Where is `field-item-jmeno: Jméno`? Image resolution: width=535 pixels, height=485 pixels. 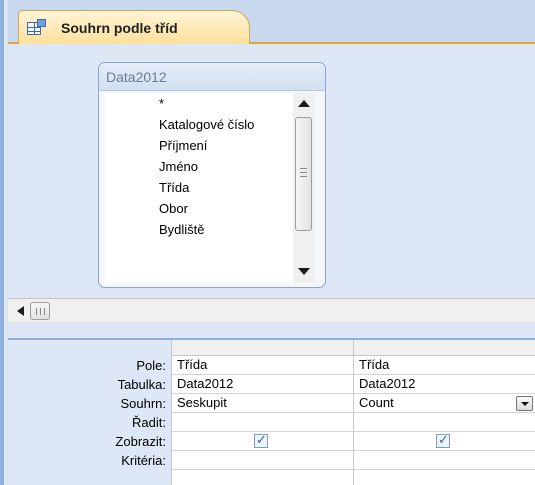
field-item-jmeno: Jméno is located at coordinates (199, 166).